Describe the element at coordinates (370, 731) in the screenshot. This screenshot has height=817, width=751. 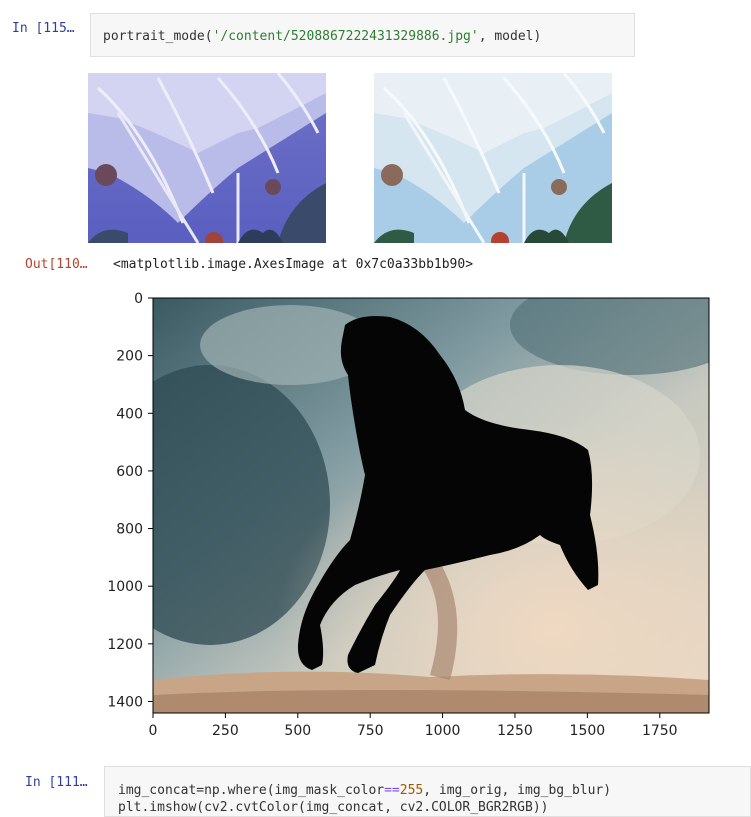
I see `x-tick-label: 750` at that location.